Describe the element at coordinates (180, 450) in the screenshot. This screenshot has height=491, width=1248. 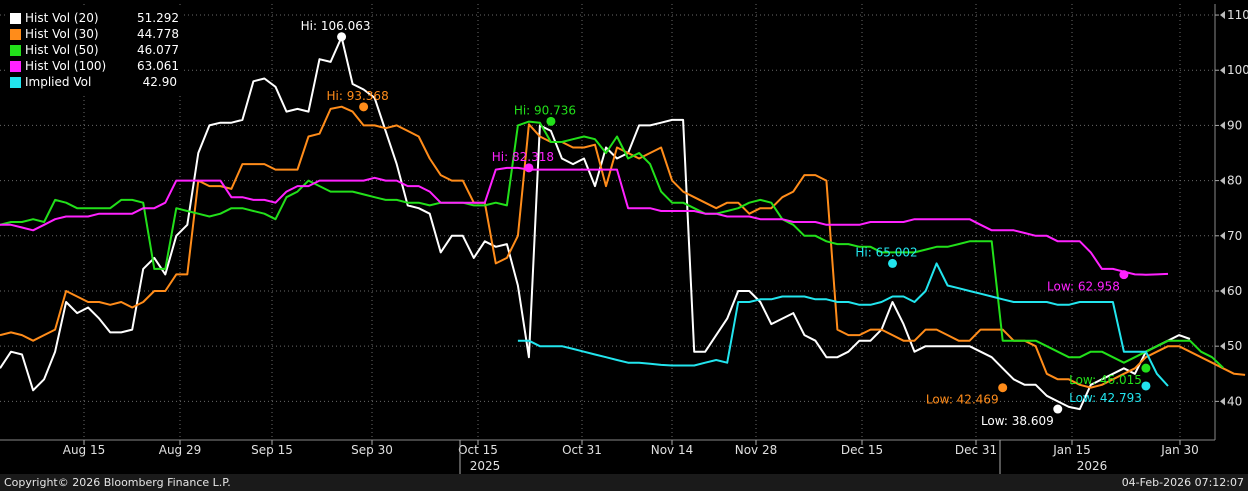
I see `x-tick-label: Aug 29` at that location.